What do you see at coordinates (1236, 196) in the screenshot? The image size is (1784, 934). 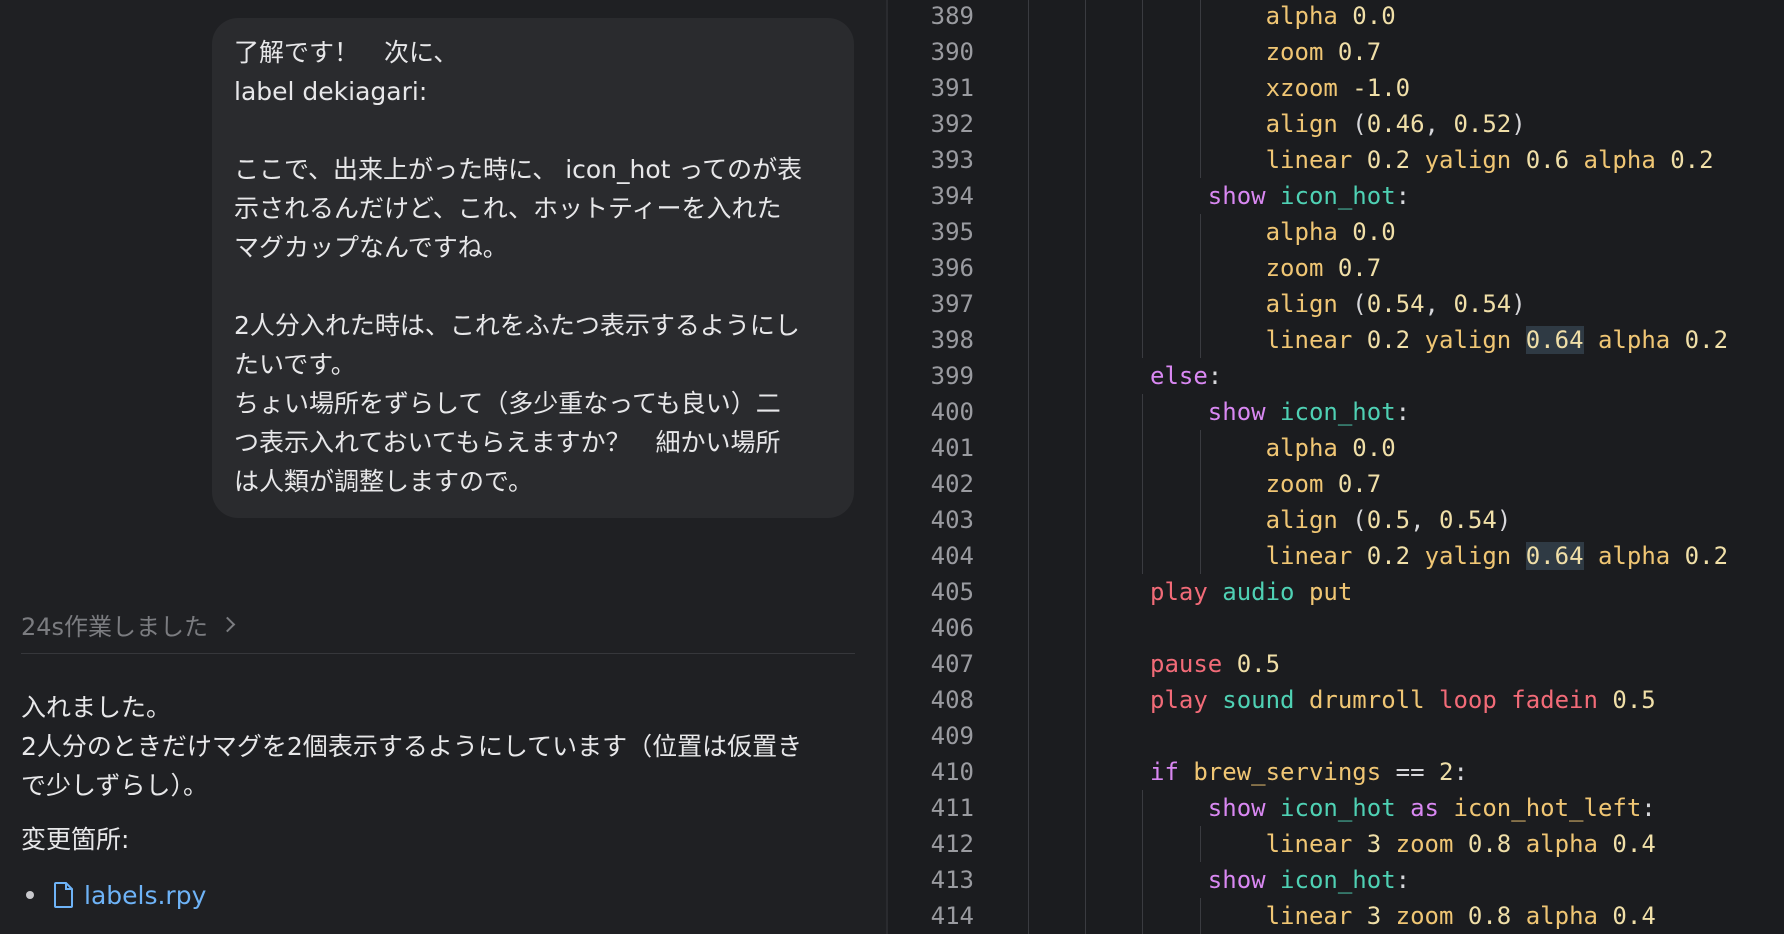 I see `code-token: show` at bounding box center [1236, 196].